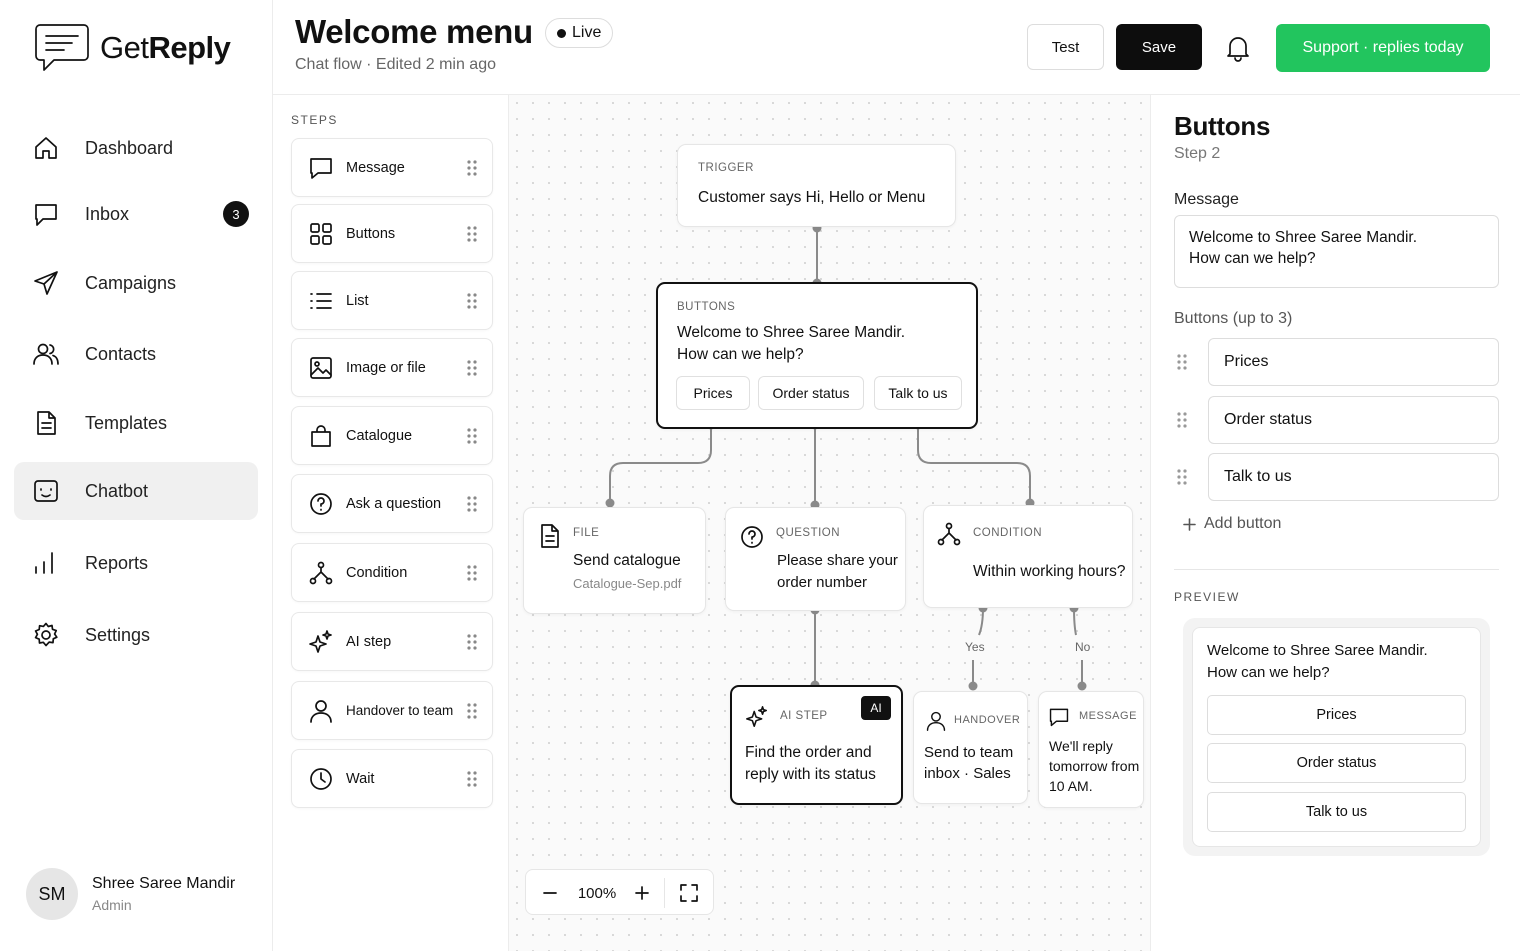 This screenshot has height=951, width=1520. I want to click on user-profile: SM Shree Saree Mandir Admin, so click(130, 894).